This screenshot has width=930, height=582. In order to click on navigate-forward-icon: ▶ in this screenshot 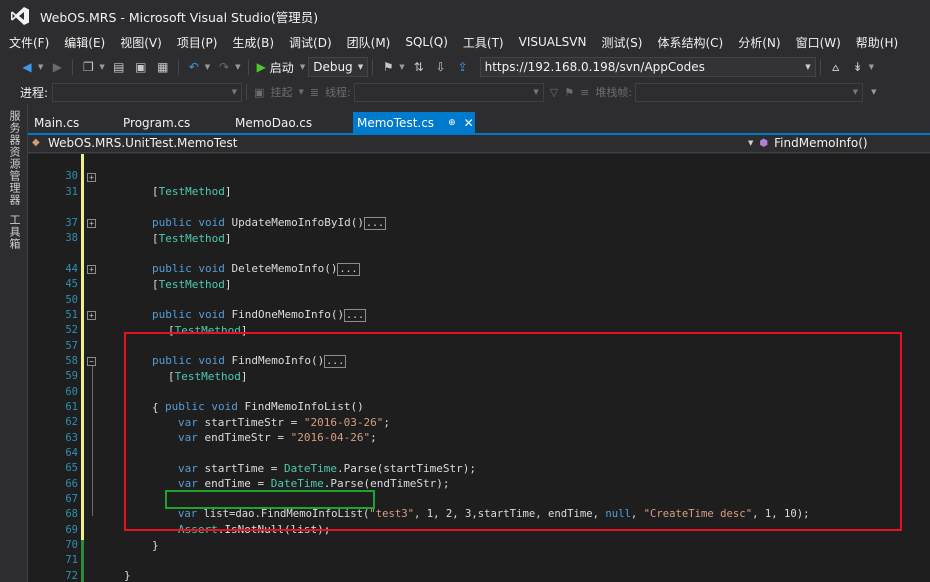, I will do `click(57, 67)`.